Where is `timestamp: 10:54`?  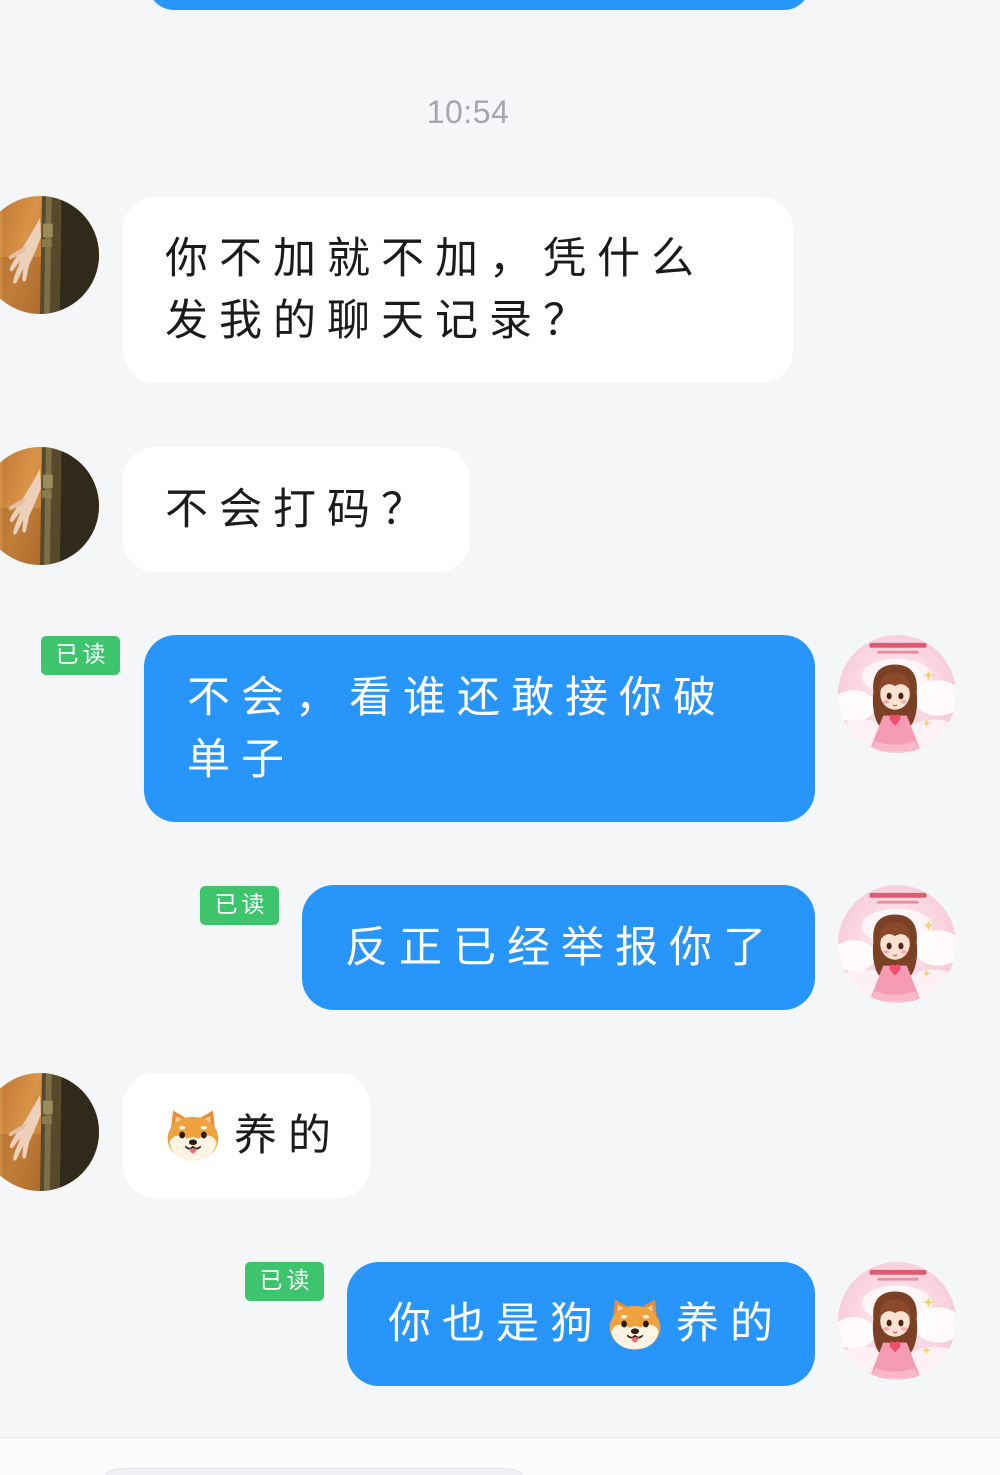 timestamp: 10:54 is located at coordinates (468, 112).